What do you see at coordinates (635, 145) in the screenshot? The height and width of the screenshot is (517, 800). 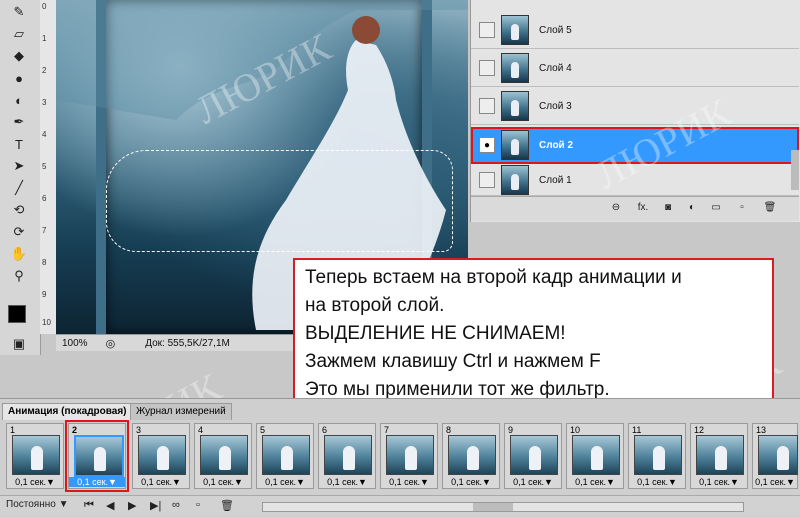 I see `layer-row-active: ● Слой 2` at bounding box center [635, 145].